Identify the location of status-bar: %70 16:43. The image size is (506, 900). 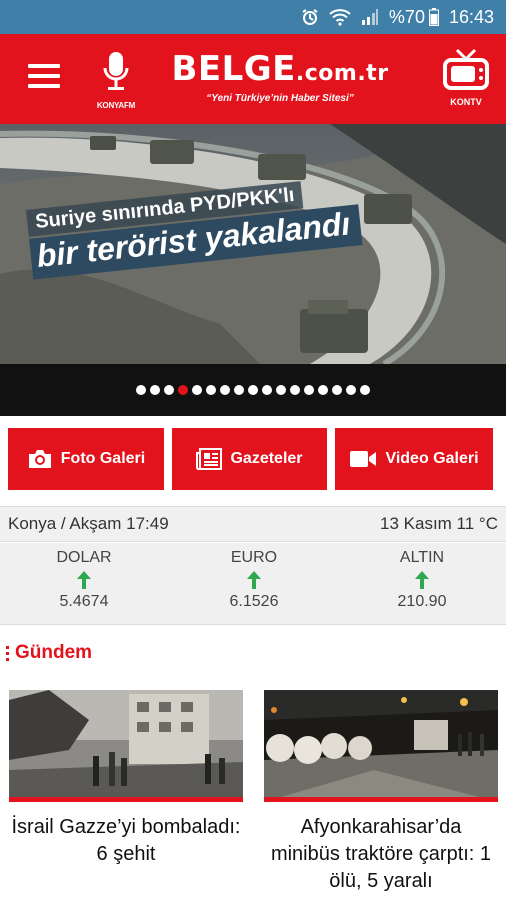
(253, 17).